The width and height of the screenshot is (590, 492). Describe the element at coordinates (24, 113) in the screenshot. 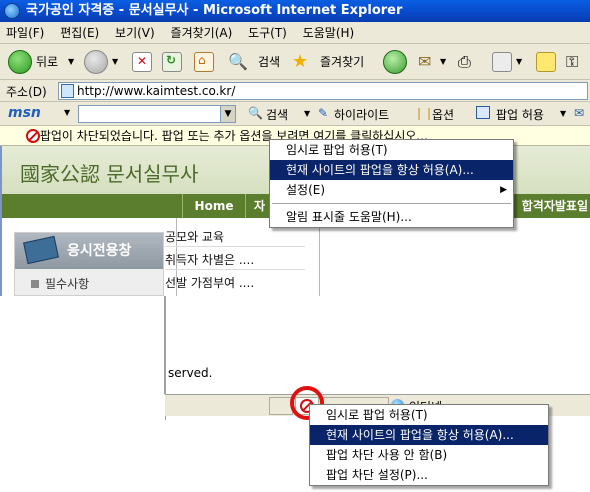

I see `msn-logo: msn` at that location.